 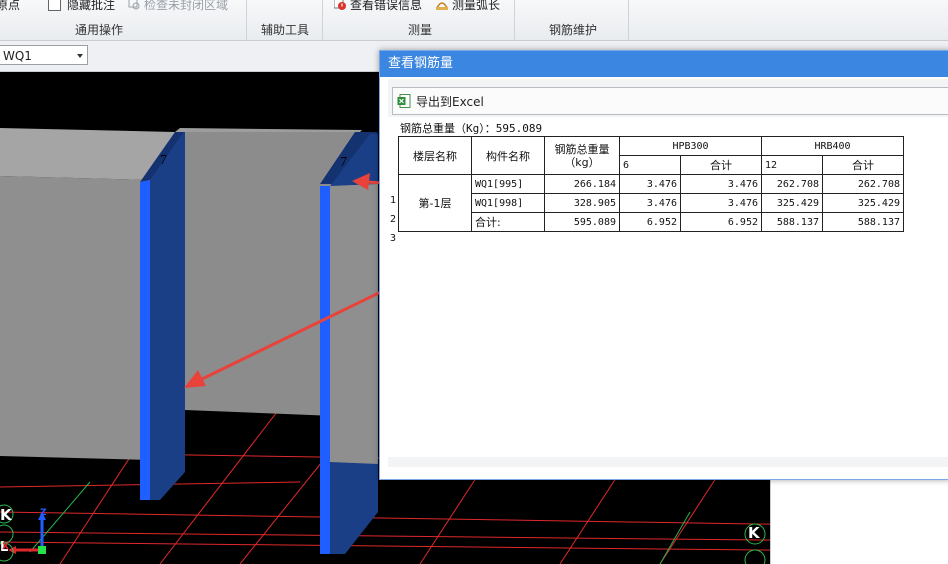 I want to click on measure-arc-label: 测量弧长, so click(x=476, y=6).